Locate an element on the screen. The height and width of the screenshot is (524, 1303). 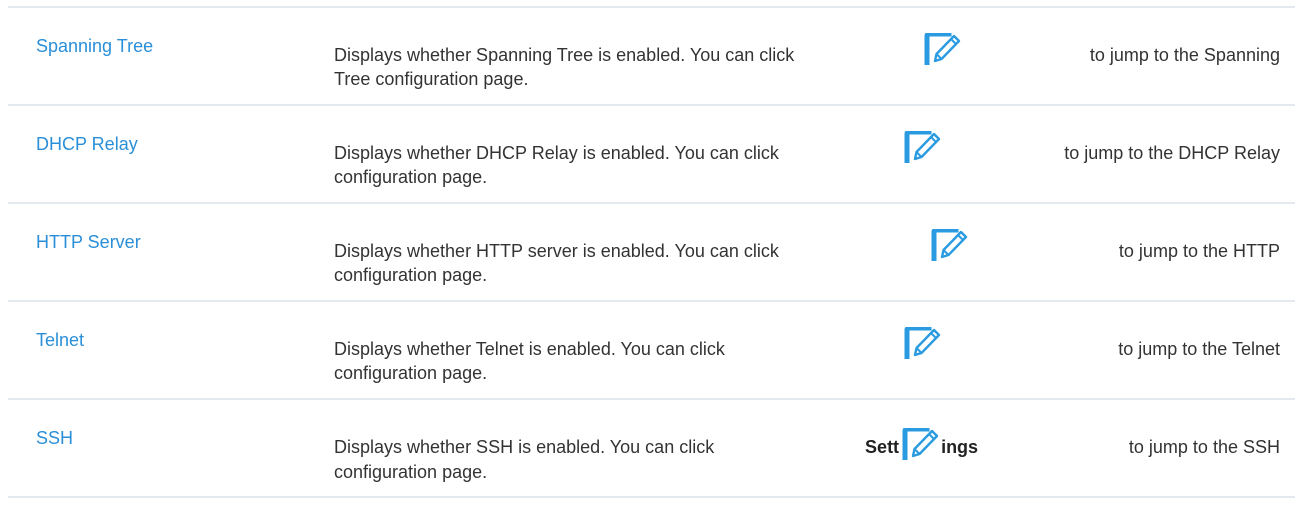
desc-text: to jump to the HTTP is located at coordinates (1199, 251).